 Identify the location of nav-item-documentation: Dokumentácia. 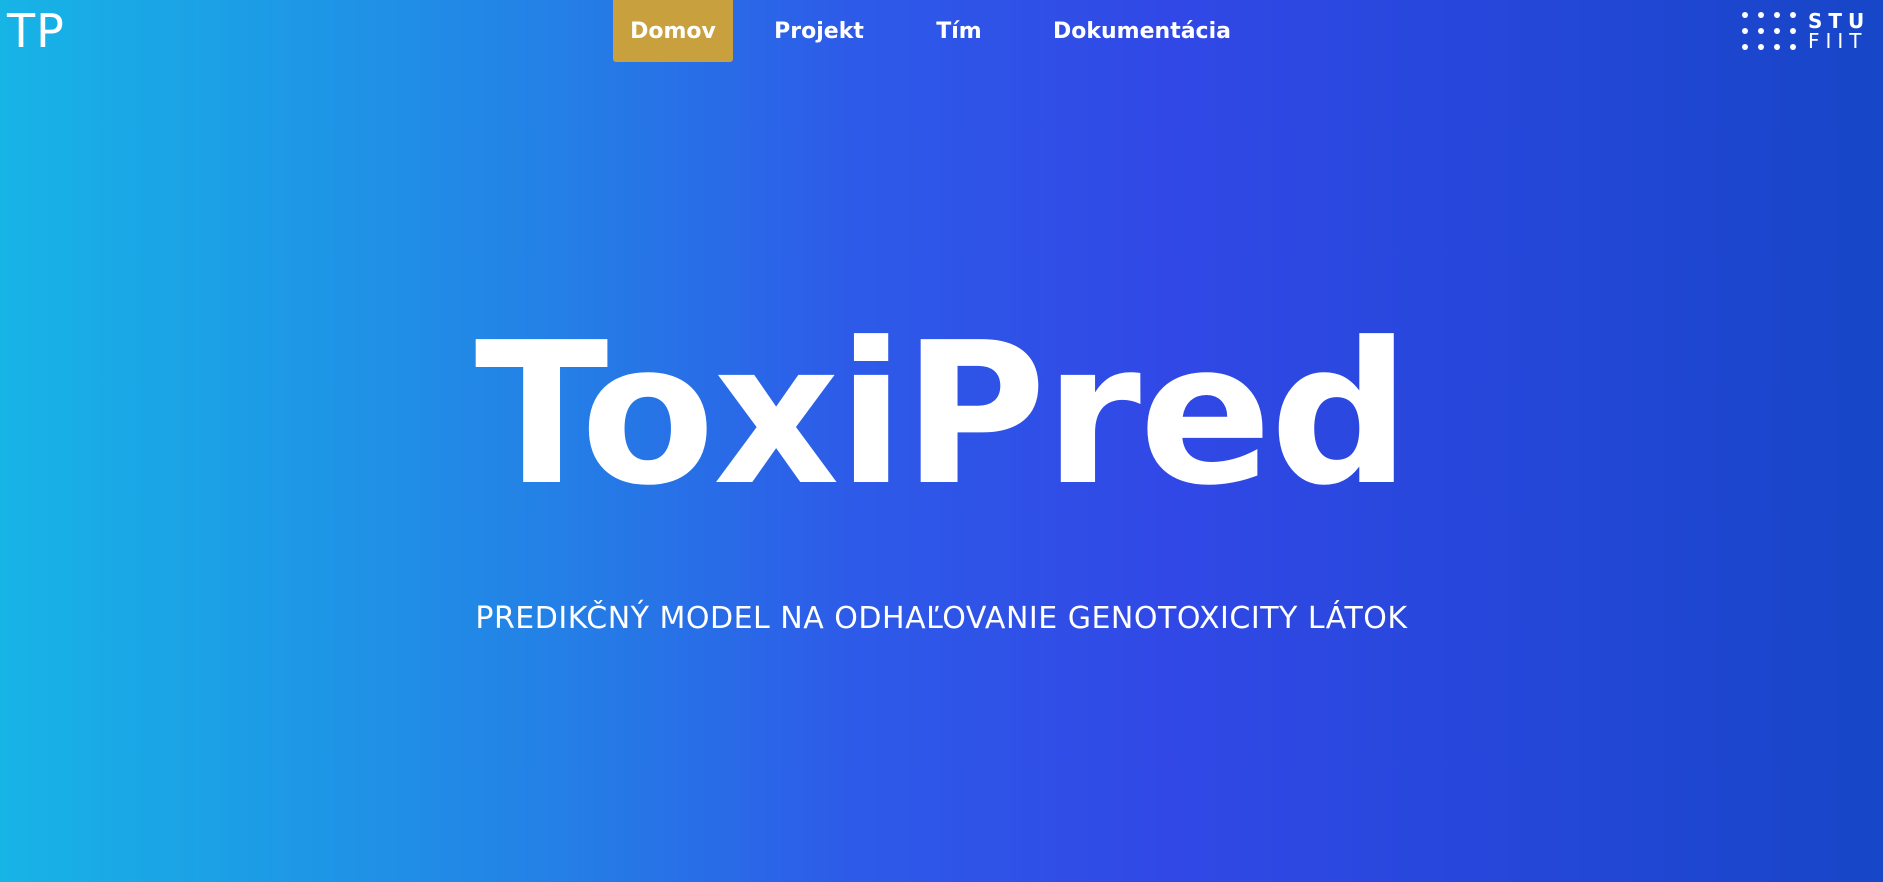
(1142, 31).